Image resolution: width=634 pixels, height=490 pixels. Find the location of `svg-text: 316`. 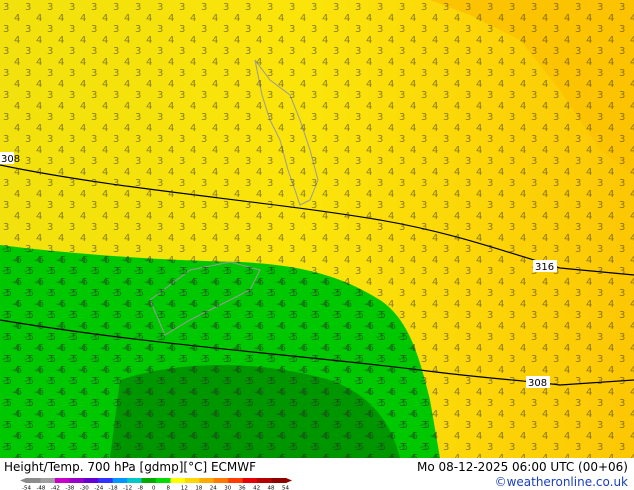

svg-text: 316 is located at coordinates (544, 267).